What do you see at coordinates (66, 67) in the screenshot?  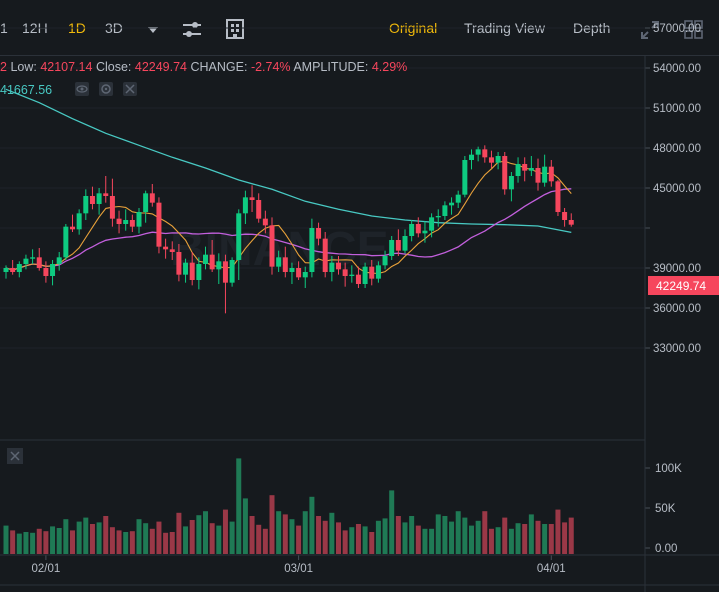 I see `low-value: 42107.14` at bounding box center [66, 67].